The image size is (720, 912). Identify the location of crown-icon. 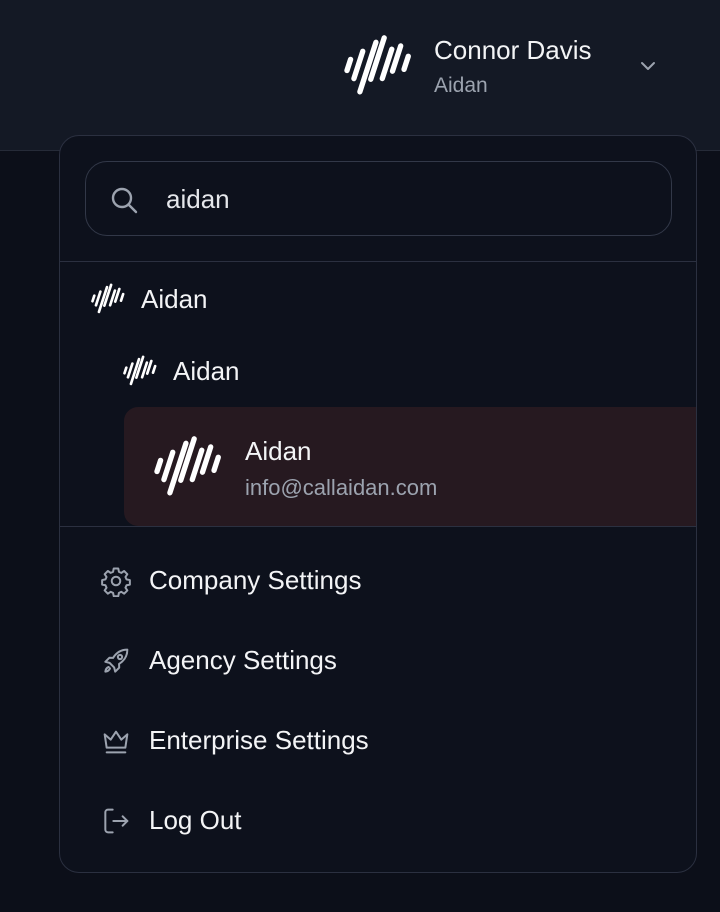
(116, 742).